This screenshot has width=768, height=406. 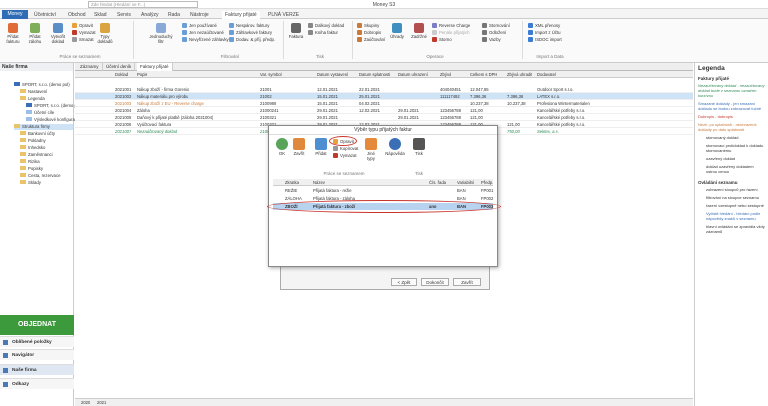 I want to click on order-button: OBJEDNAT, so click(x=37, y=325).